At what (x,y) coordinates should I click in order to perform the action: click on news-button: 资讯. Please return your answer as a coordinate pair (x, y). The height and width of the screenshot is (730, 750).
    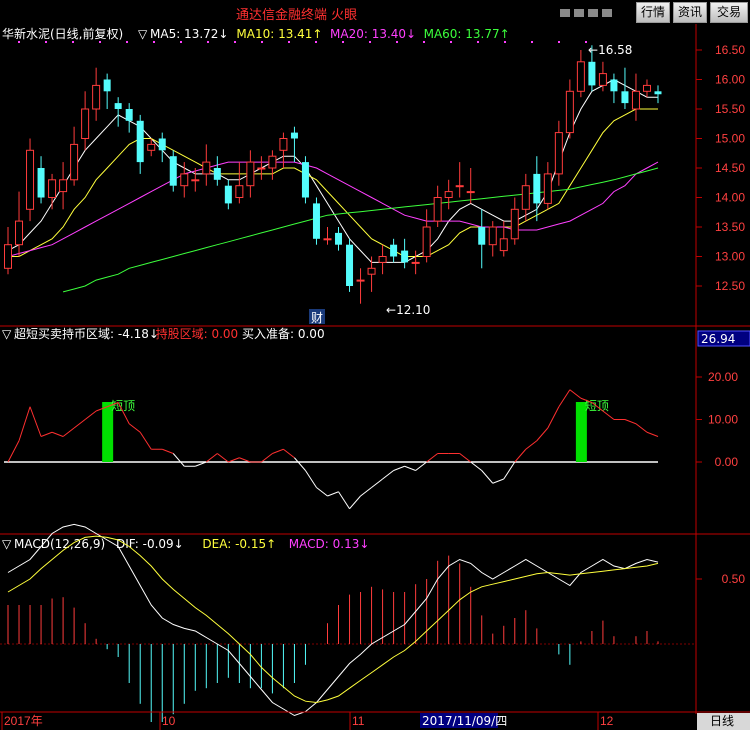
    Looking at the image, I should click on (690, 12).